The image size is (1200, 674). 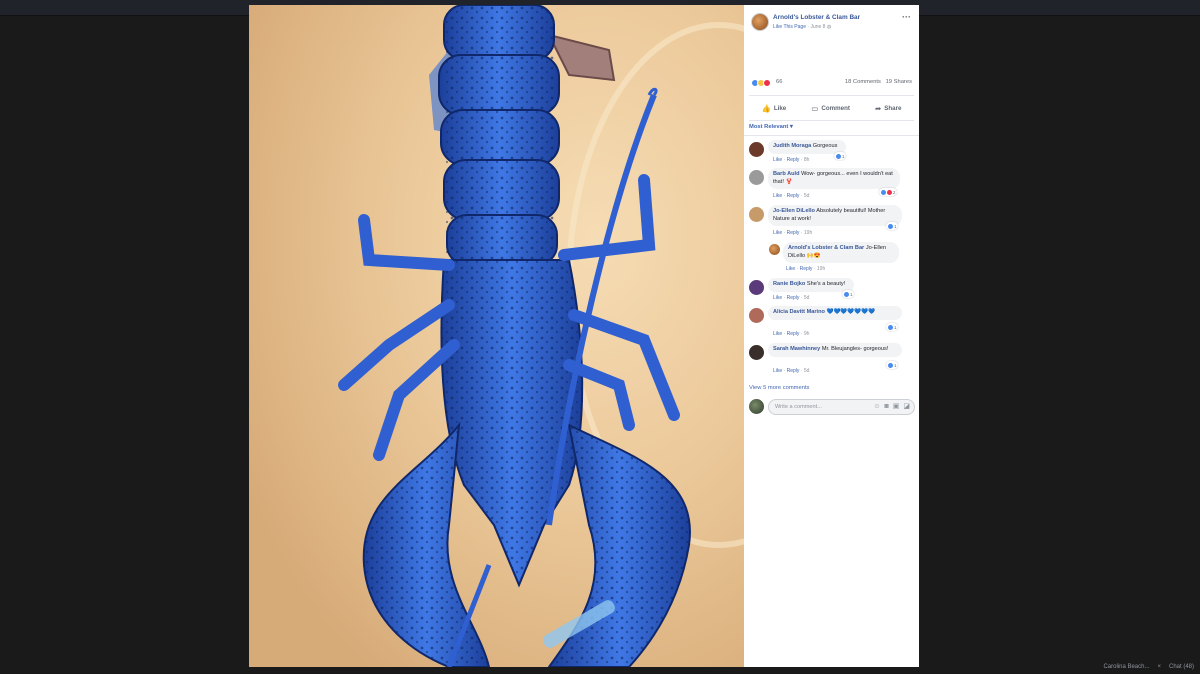 I want to click on view-more-comments-link: View 5 more comments, so click(x=779, y=388).